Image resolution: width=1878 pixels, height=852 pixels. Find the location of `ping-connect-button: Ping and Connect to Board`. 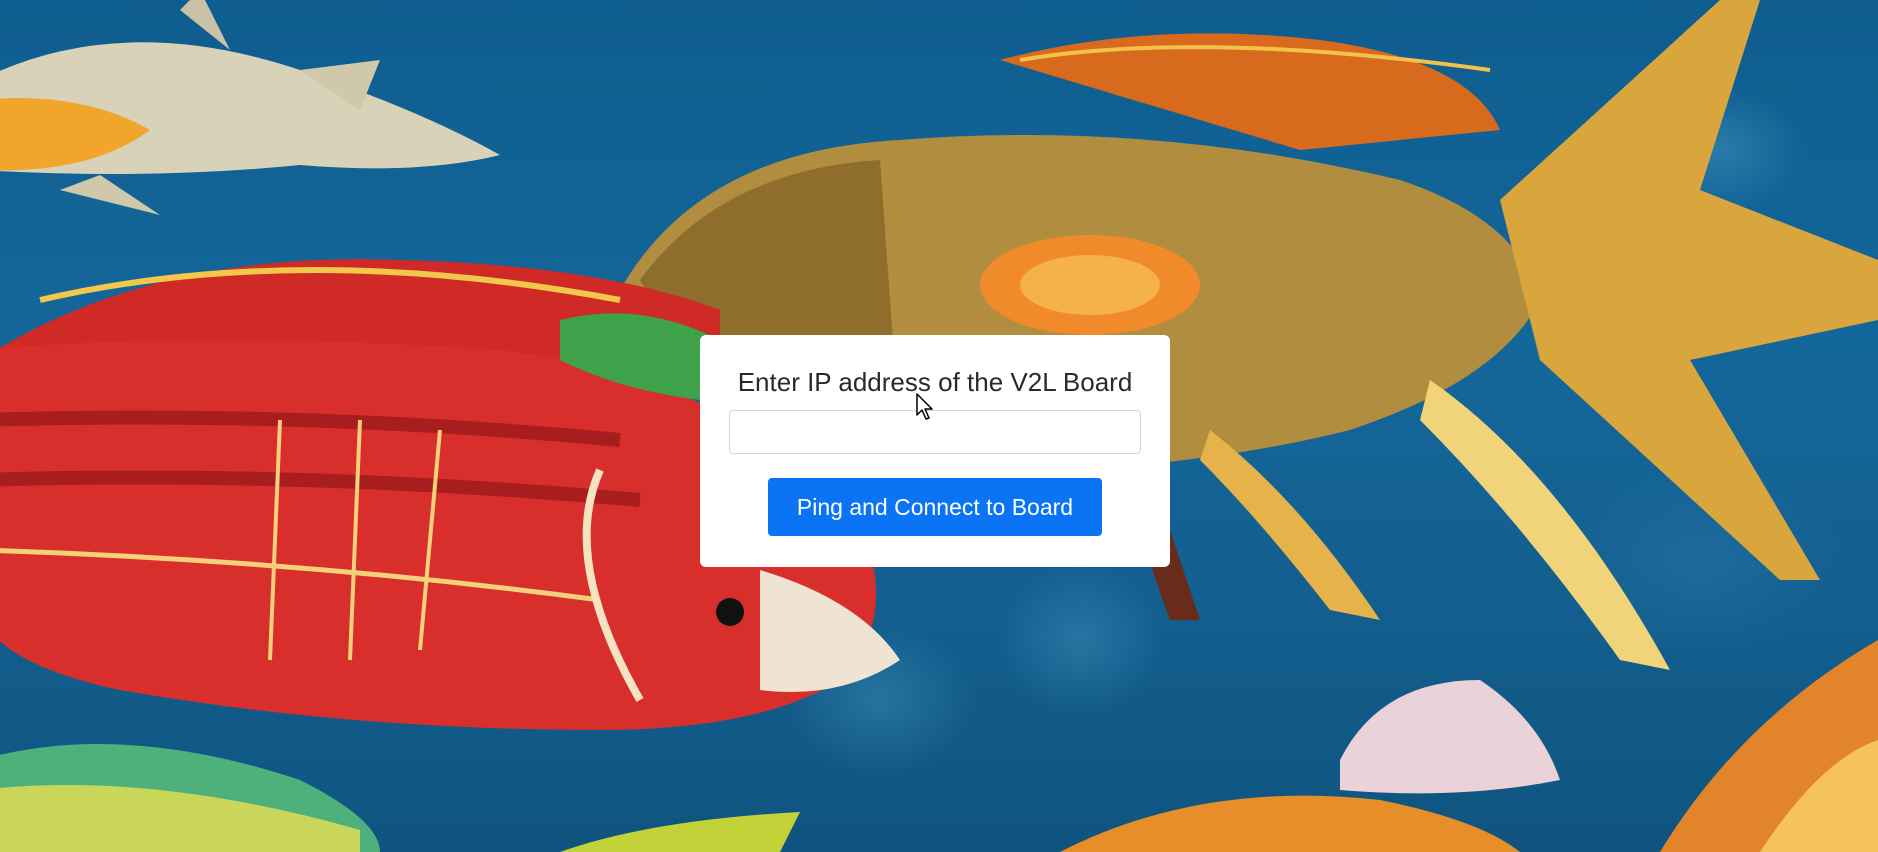

ping-connect-button: Ping and Connect to Board is located at coordinates (935, 507).